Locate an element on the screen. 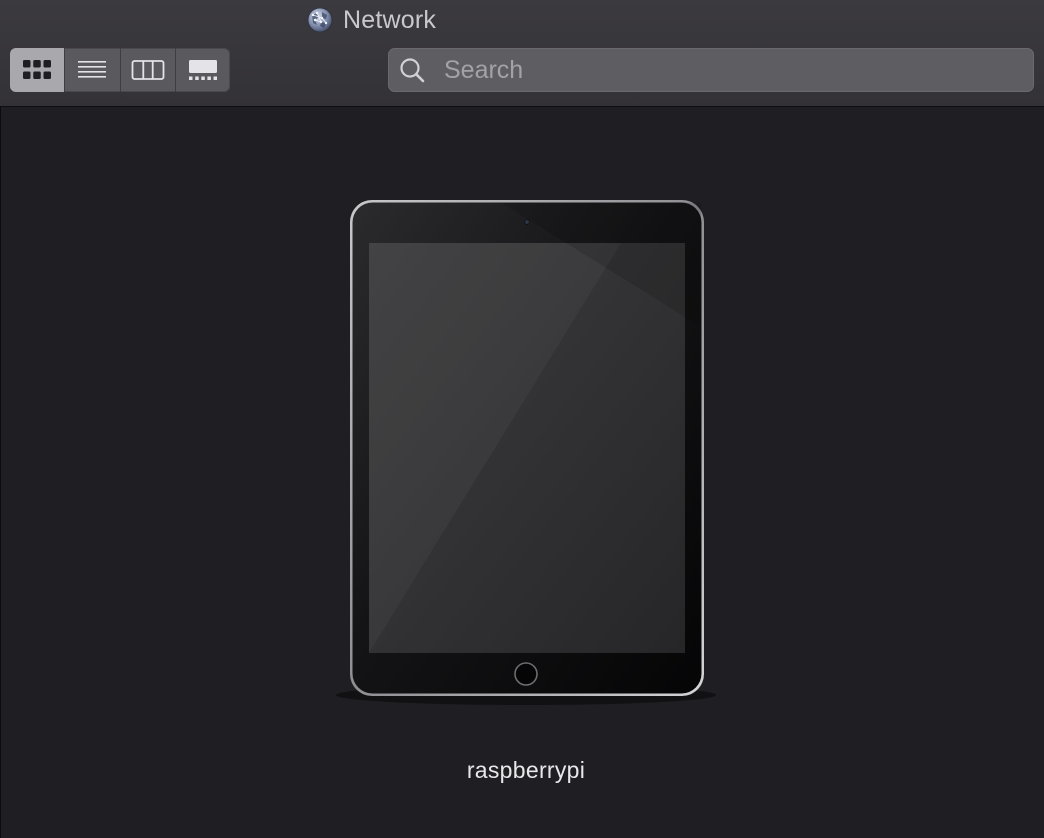 The width and height of the screenshot is (1044, 838). search-icon is located at coordinates (412, 70).